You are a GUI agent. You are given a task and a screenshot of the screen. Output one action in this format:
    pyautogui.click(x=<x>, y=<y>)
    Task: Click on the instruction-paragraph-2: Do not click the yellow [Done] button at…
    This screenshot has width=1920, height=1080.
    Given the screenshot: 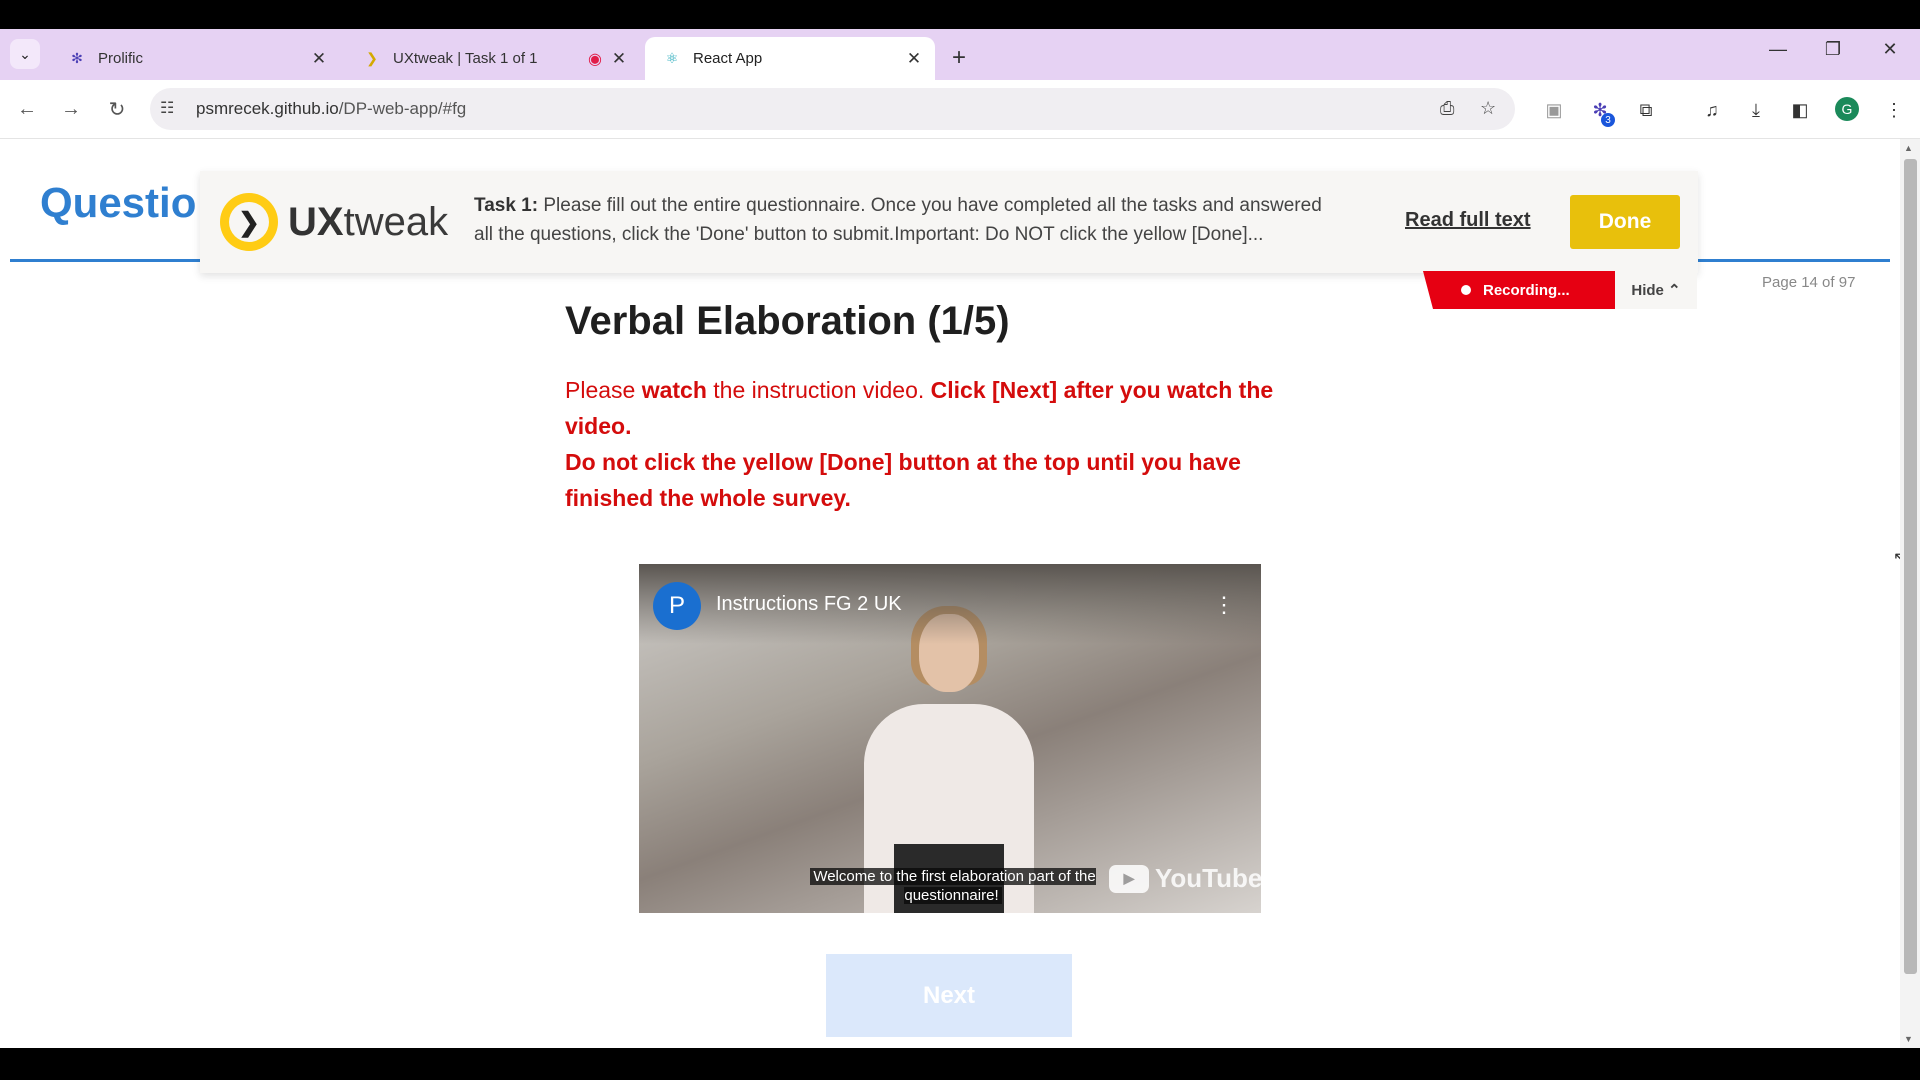 What is the action you would take?
    pyautogui.click(x=945, y=480)
    